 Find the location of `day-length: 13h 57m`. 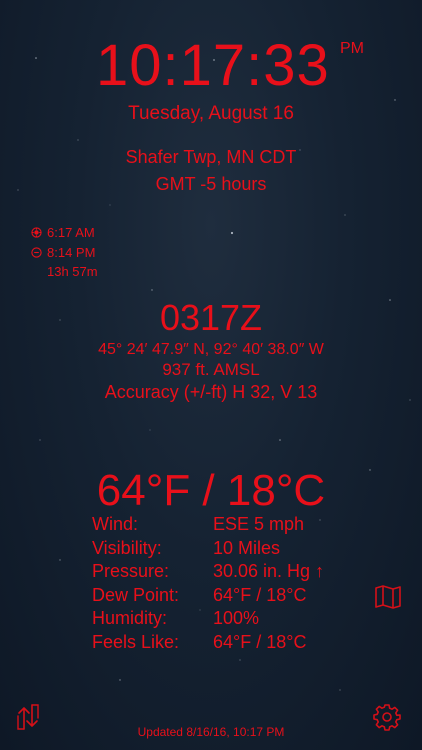

day-length: 13h 57m is located at coordinates (72, 271).